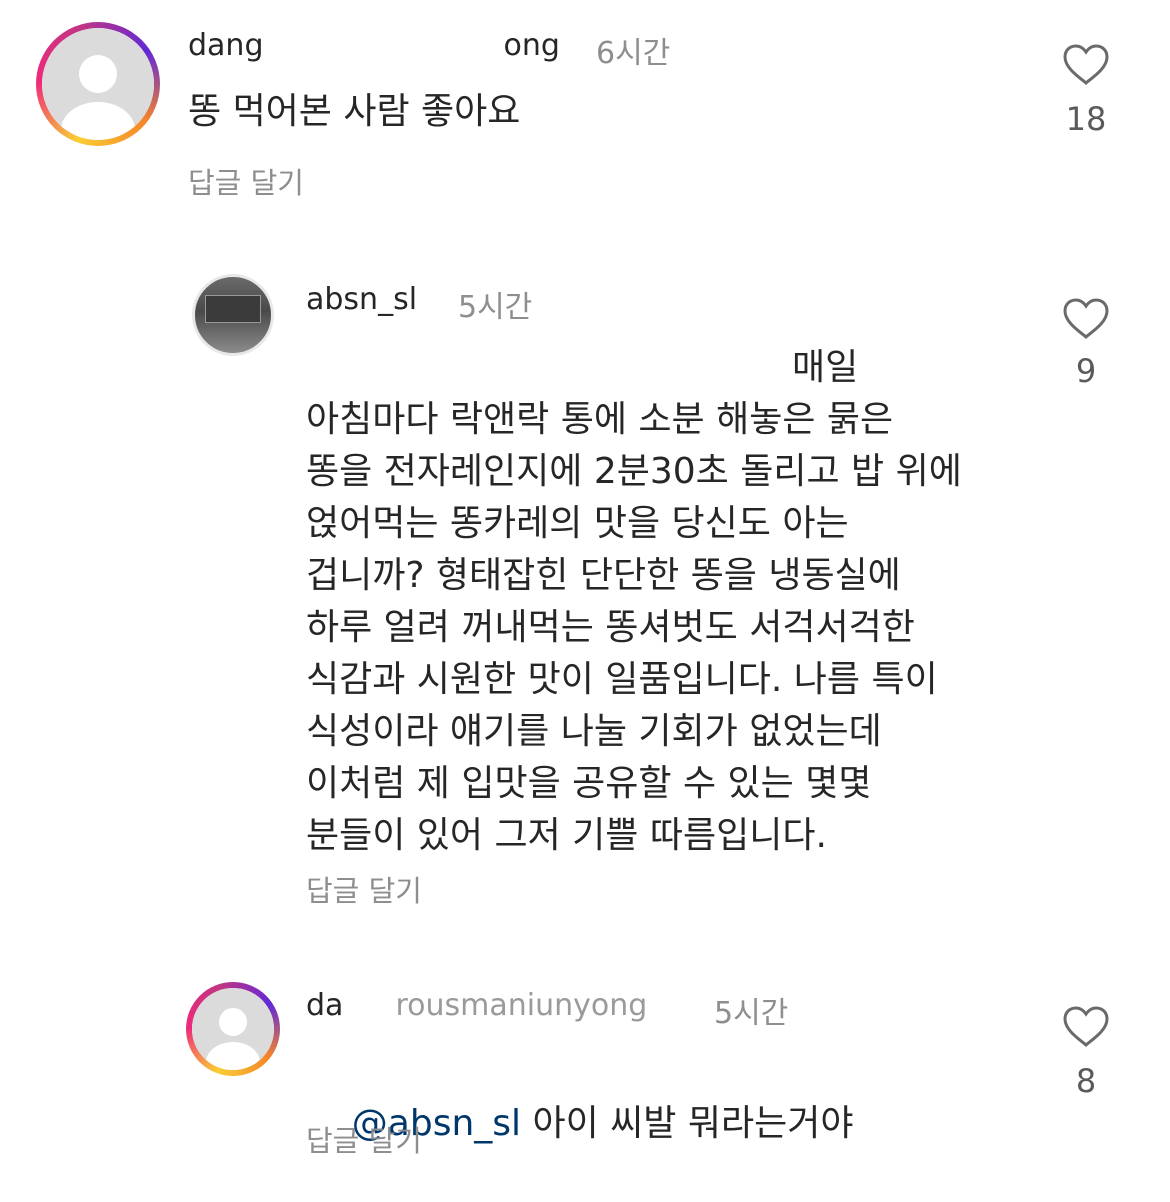  What do you see at coordinates (354, 111) in the screenshot?
I see `comment-text: 똥 먹어본 사람 좋아요` at bounding box center [354, 111].